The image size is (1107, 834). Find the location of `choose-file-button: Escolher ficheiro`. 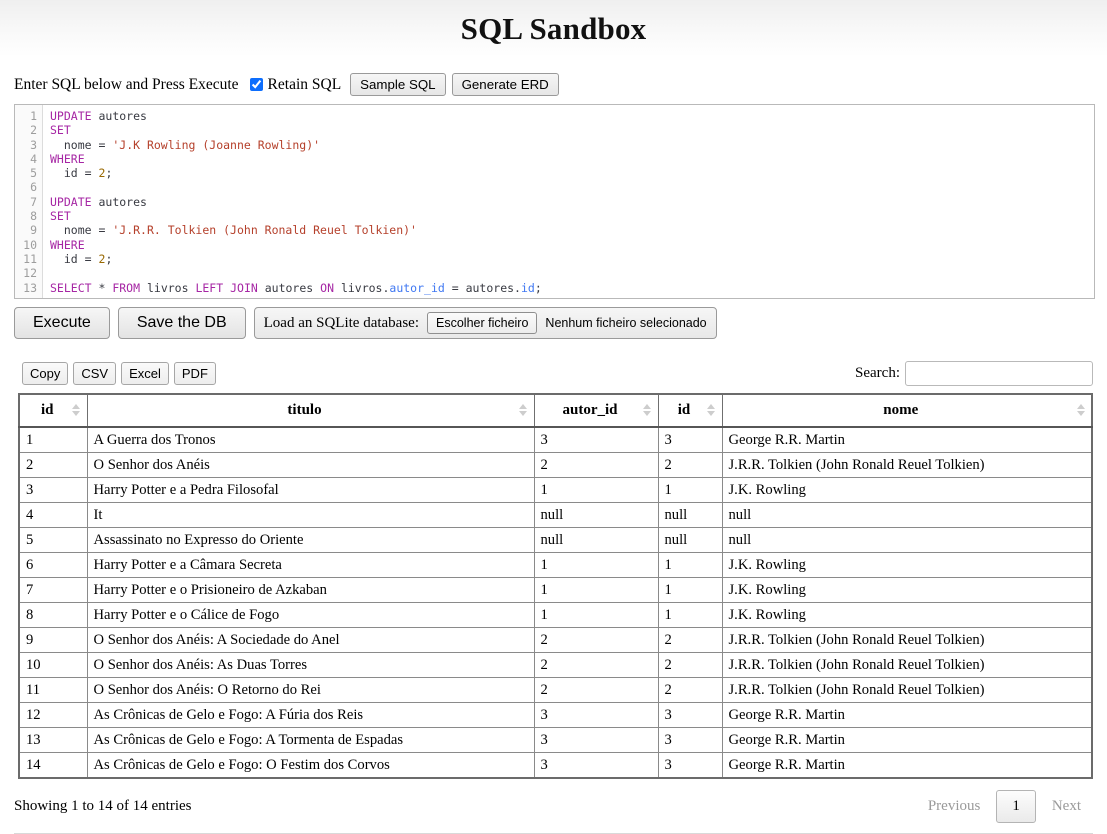

choose-file-button: Escolher ficheiro is located at coordinates (482, 323).